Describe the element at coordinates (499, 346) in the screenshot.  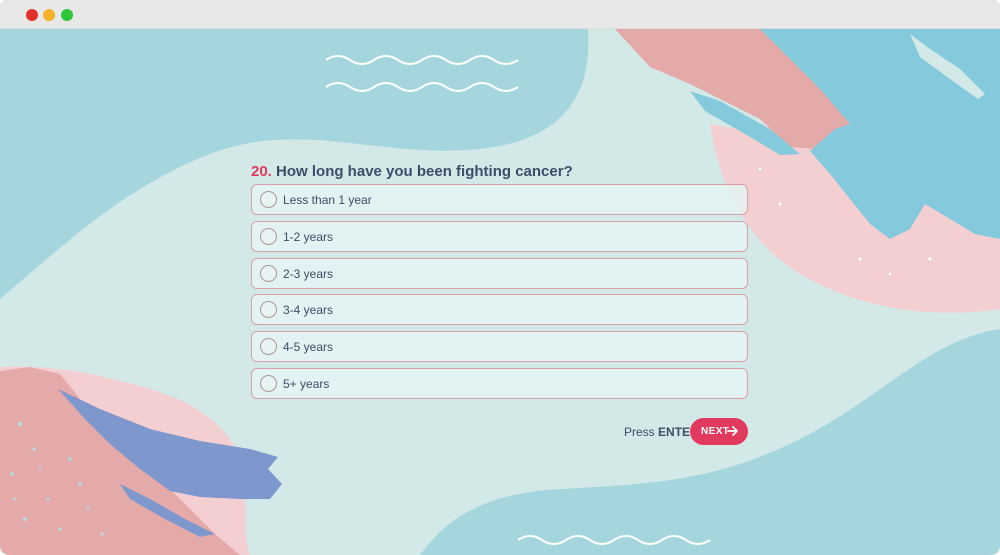
I see `option-4-5-years: 4-5 years` at that location.